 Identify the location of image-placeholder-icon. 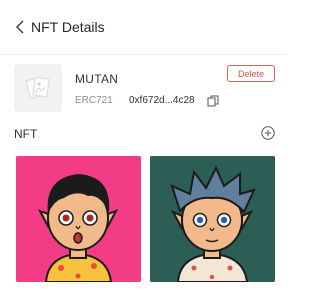
(37, 87).